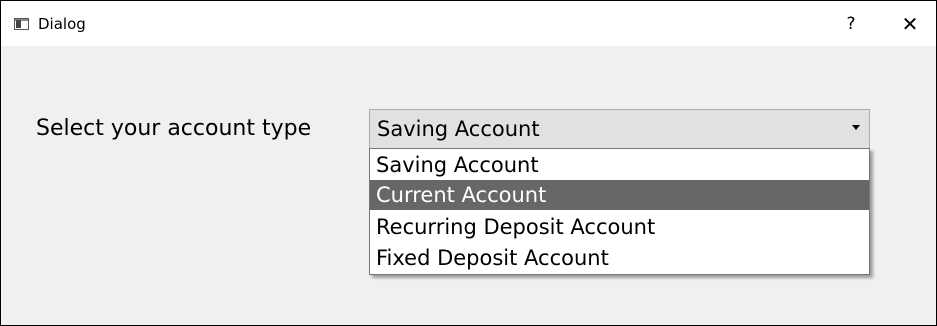  I want to click on combobox-selected-value: Saving Account, so click(458, 129).